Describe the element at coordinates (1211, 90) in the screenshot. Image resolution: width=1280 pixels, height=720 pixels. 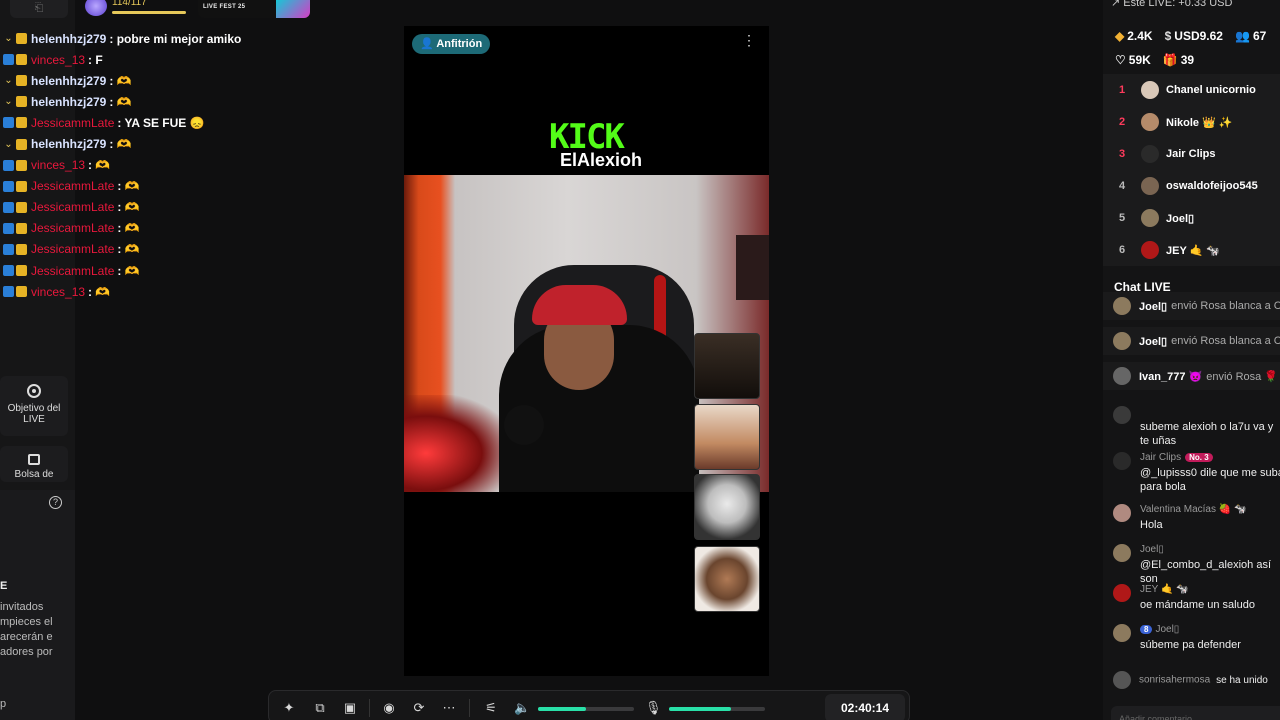
I see `gifter-name: Chanel unicornio` at that location.